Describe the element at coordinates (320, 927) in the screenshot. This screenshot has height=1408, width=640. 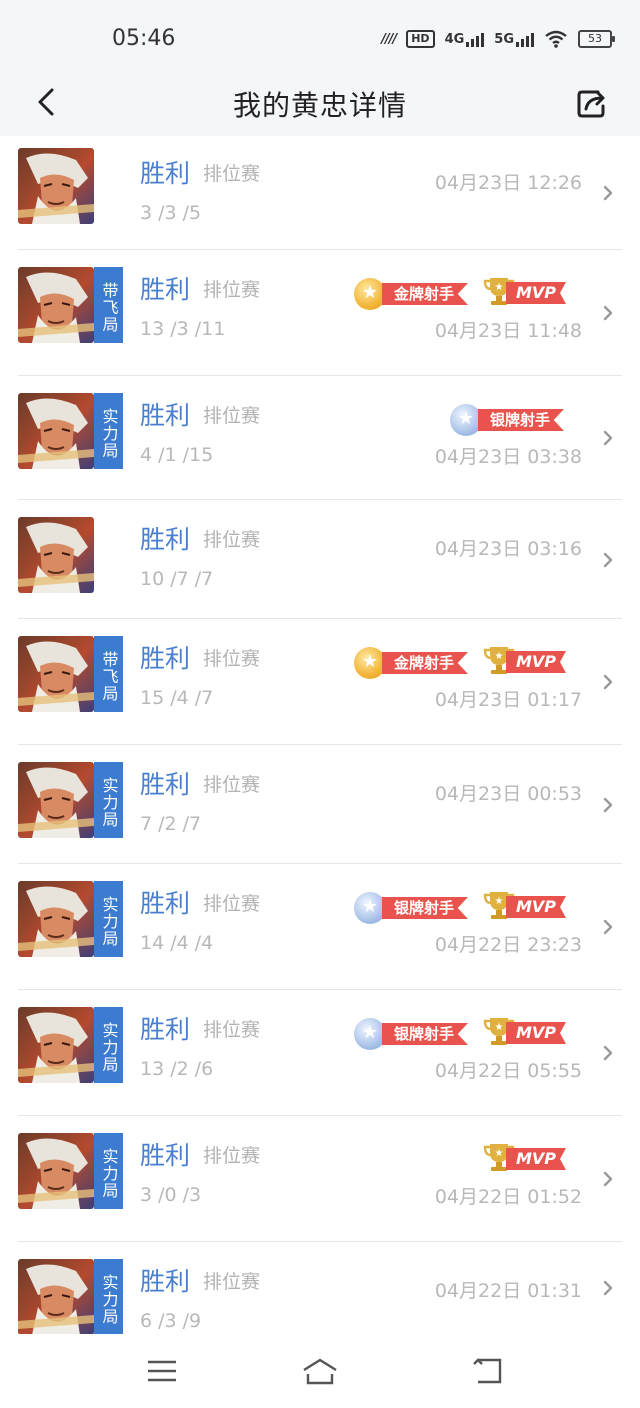
I see `match-row: 实力局 胜利 排位赛 14 /4 /4 04月22日 23:23 ★ MVP ★ 银牌射手` at that location.